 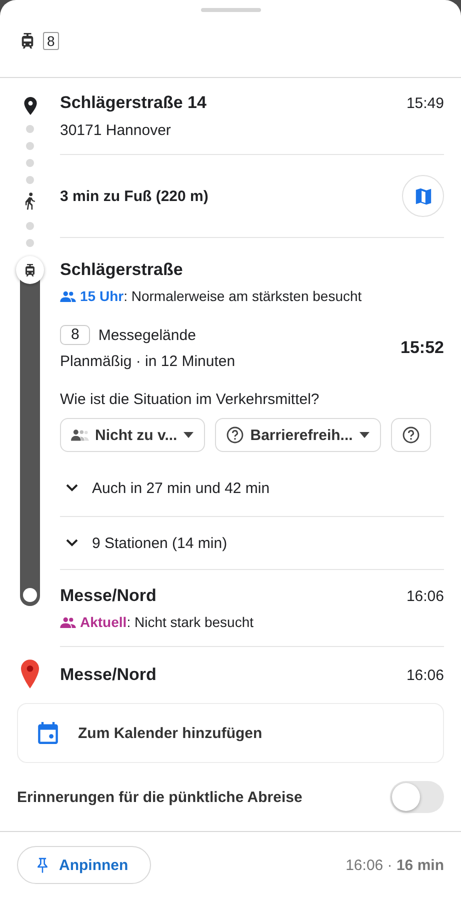 I want to click on headsign-text: Messegelände, so click(x=147, y=335).